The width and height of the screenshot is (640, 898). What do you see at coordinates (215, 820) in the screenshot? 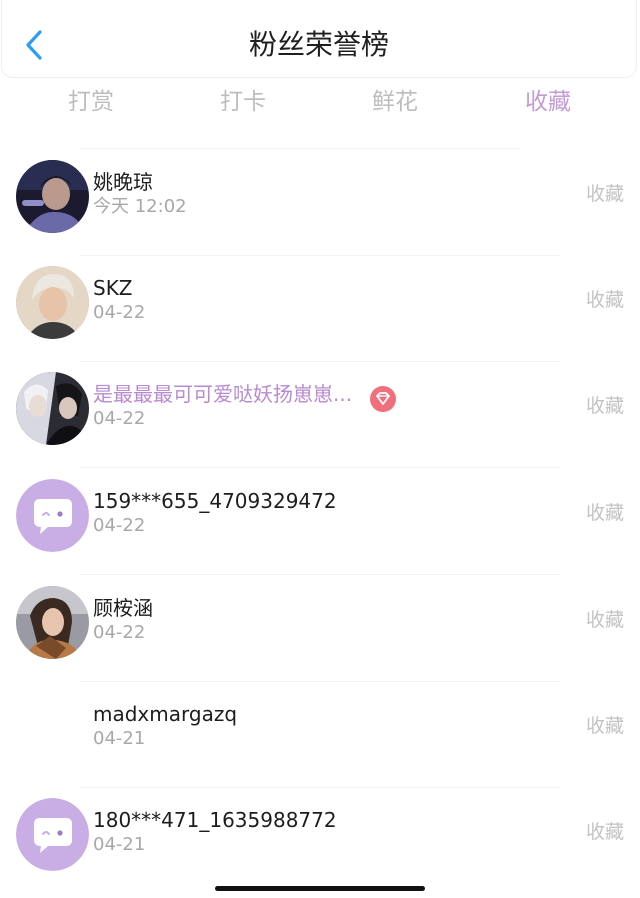
I see `fan-name: 180***471_1635988772` at bounding box center [215, 820].